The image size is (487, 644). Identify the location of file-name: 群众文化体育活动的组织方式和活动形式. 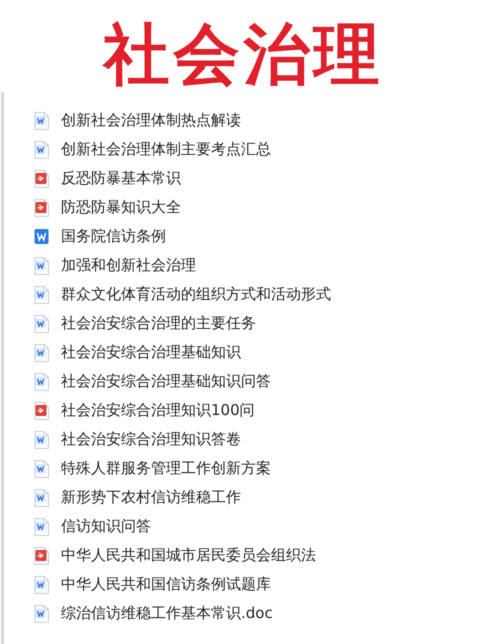
(196, 294).